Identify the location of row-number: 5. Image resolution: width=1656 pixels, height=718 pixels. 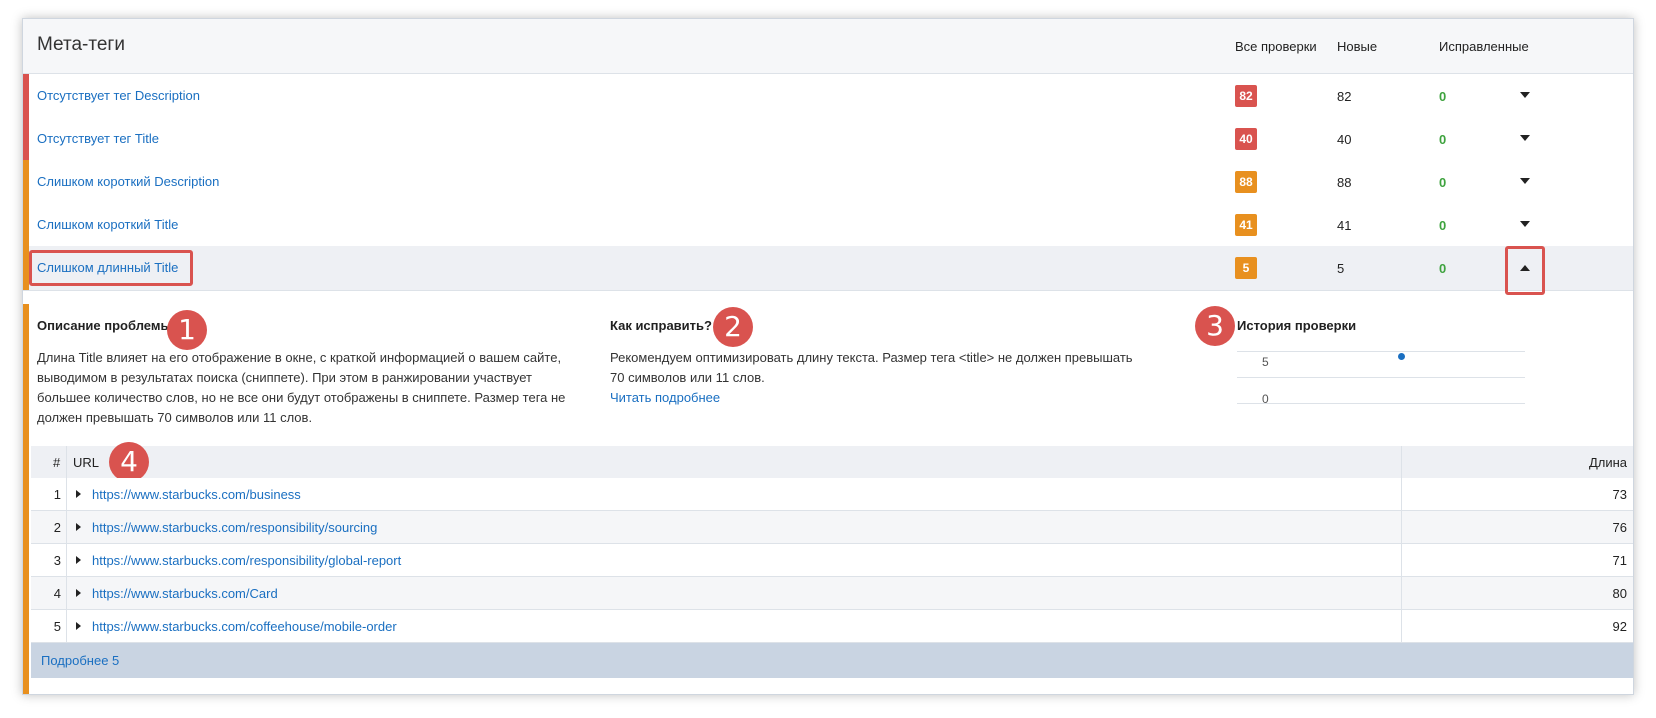
(57, 626).